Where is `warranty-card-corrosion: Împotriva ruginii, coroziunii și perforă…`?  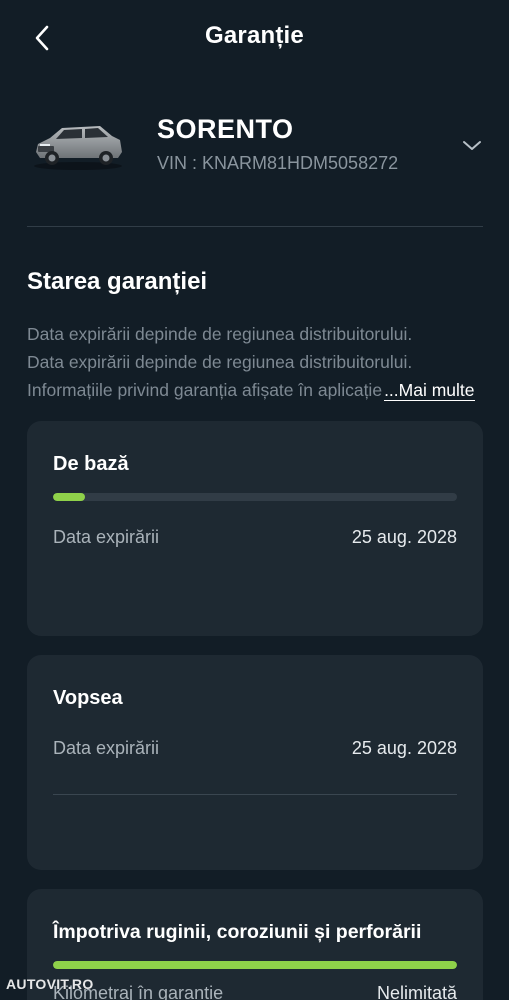
warranty-card-corrosion: Împotriva ruginii, coroziunii și perforă… is located at coordinates (255, 944).